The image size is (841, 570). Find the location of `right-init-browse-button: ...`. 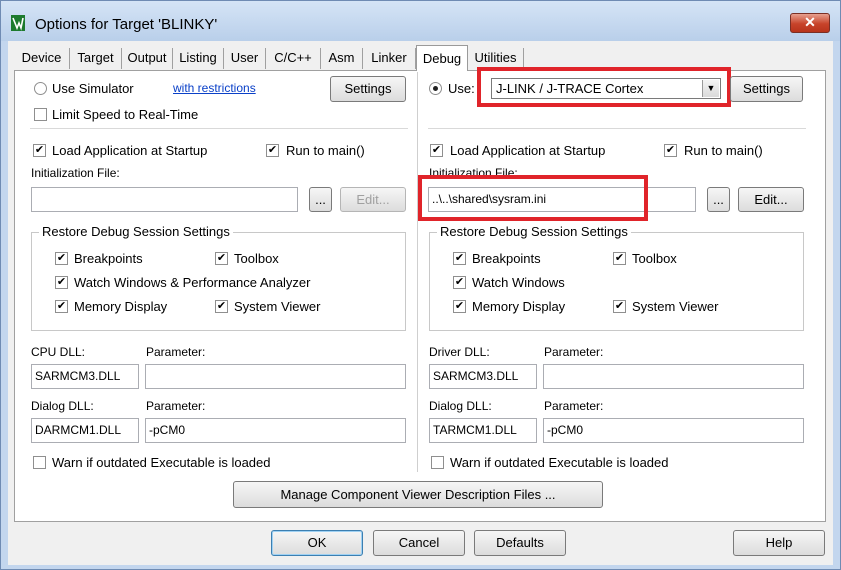

right-init-browse-button: ... is located at coordinates (718, 199).